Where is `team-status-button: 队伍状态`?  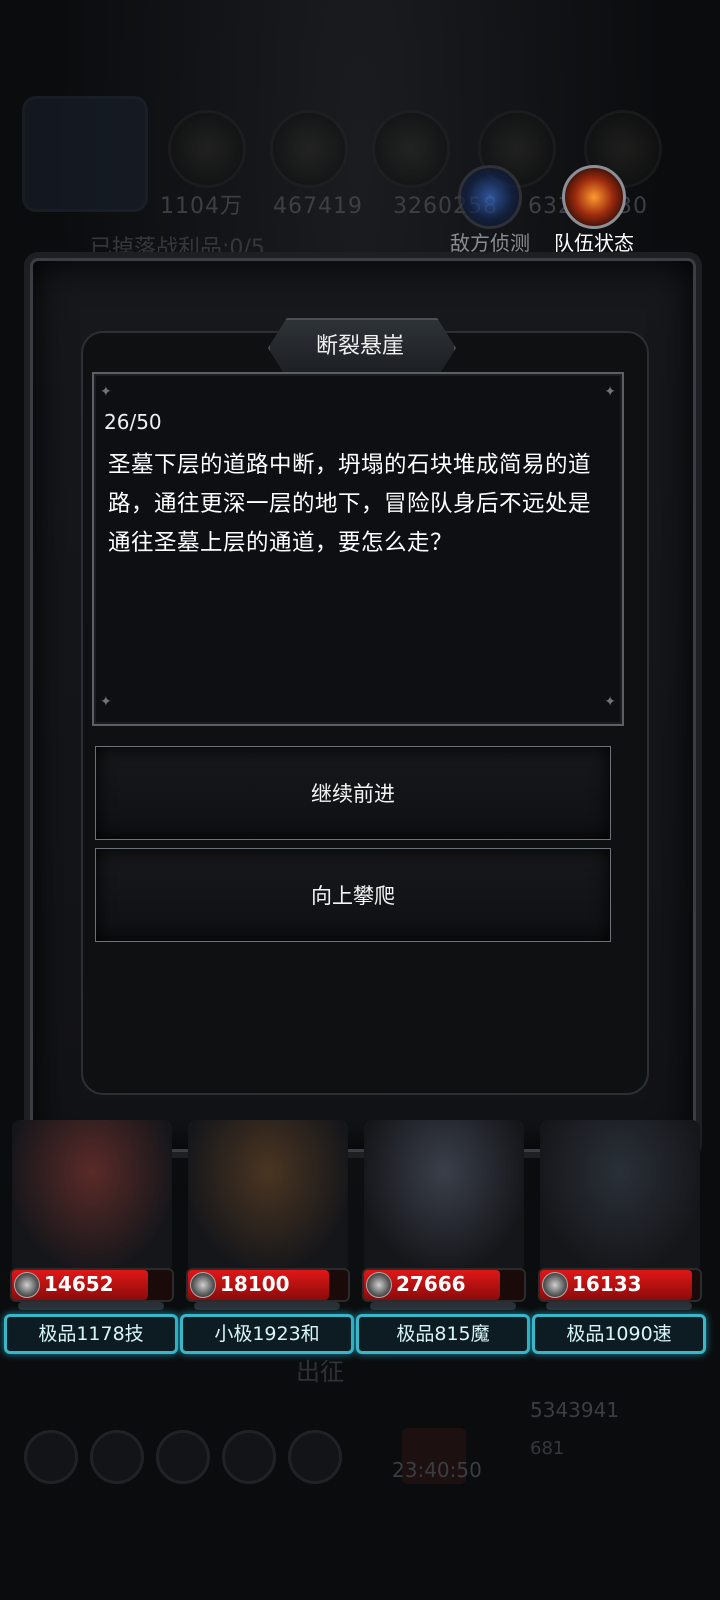
team-status-button: 队伍状态 is located at coordinates (594, 210).